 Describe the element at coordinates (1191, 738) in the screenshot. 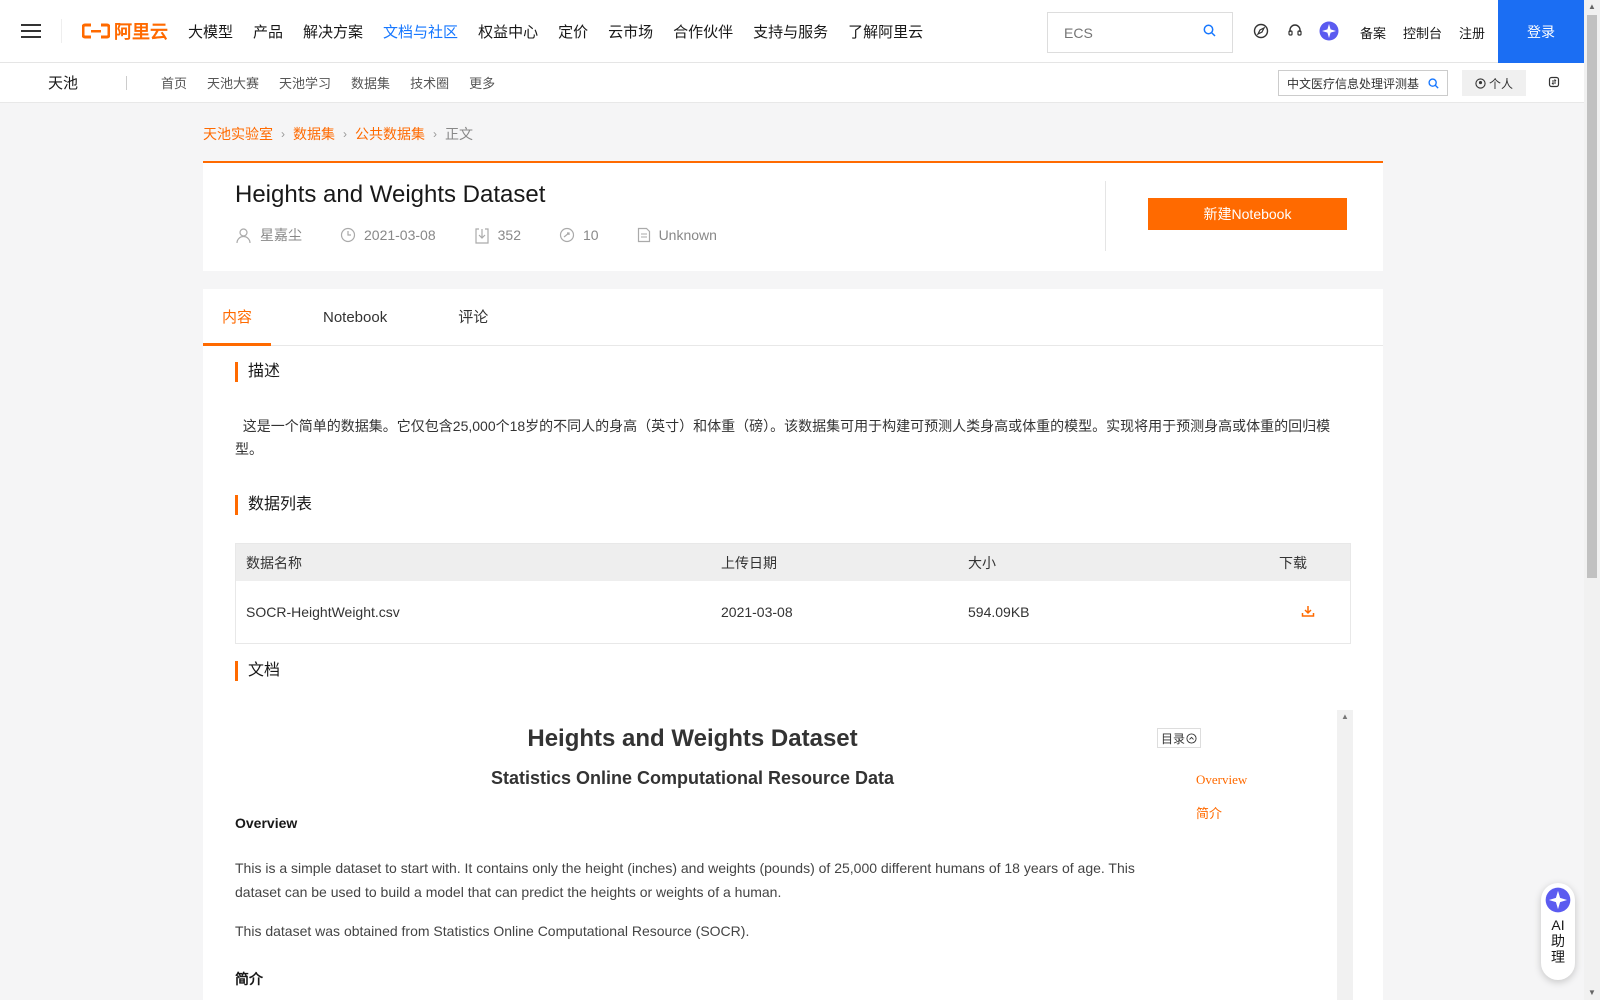

I see `chevron-up-circle-icon` at that location.